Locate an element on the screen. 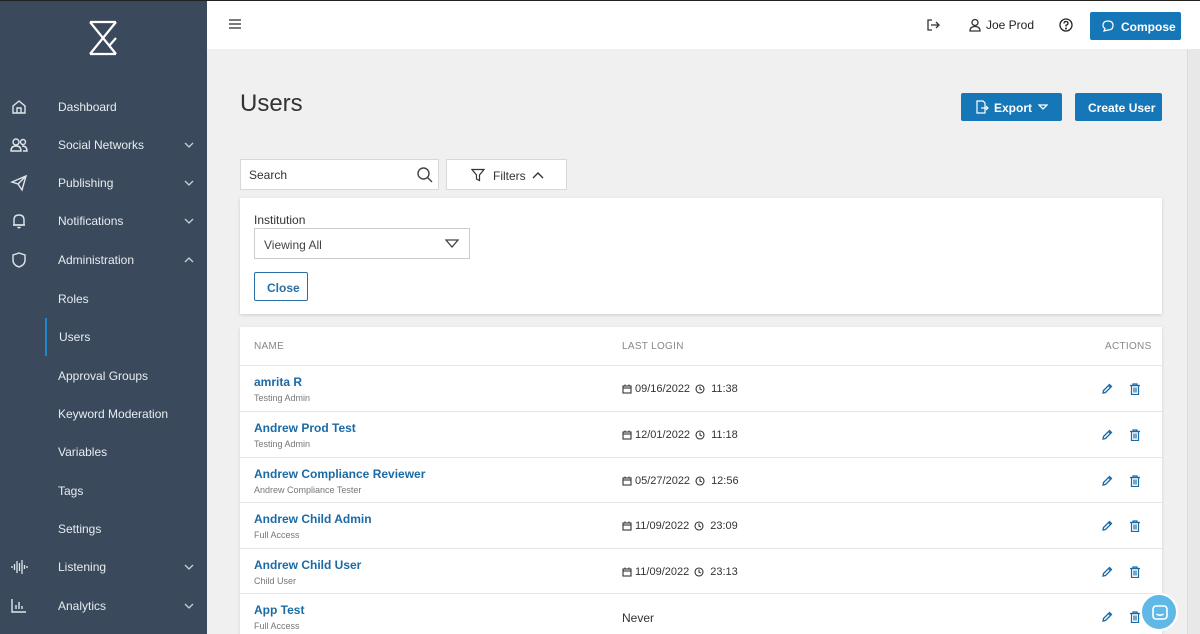 This screenshot has width=1200, height=634. paper-plane-icon is located at coordinates (19, 183).